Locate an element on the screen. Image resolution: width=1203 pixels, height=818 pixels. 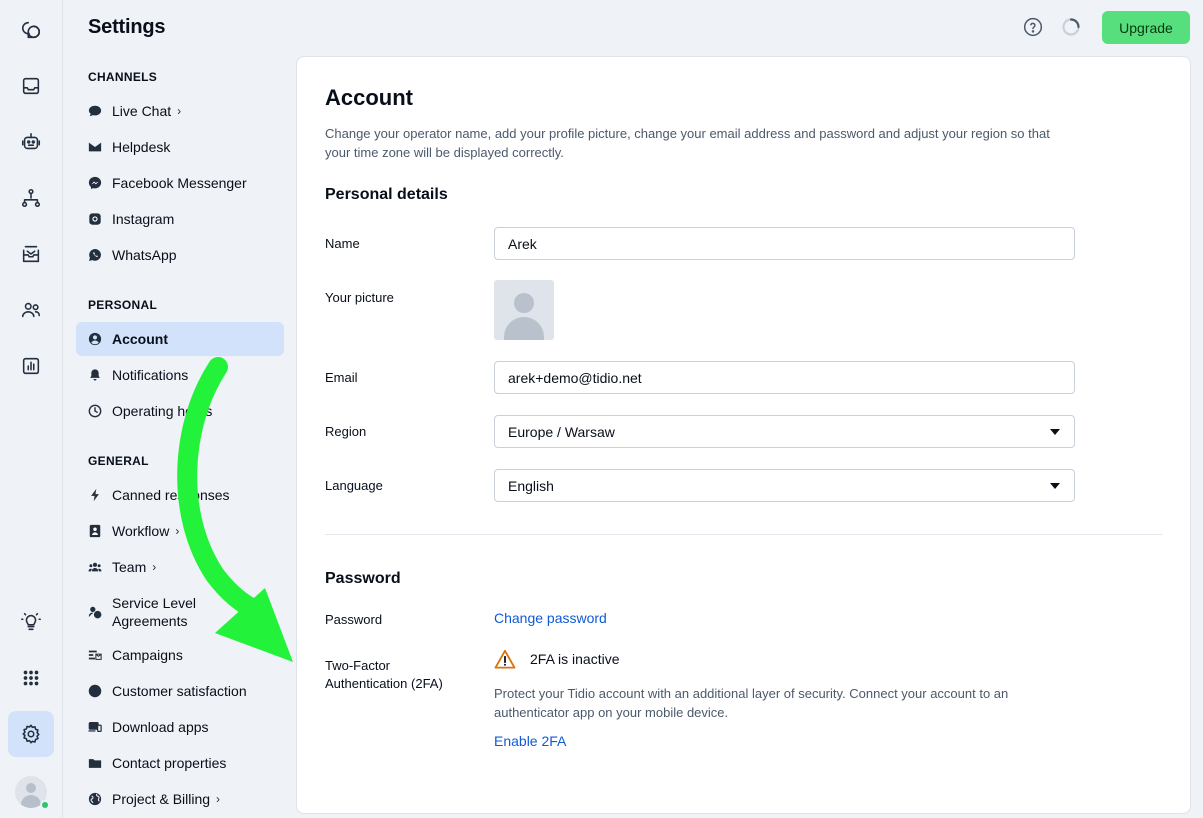
bot-icon is located at coordinates (31, 142).